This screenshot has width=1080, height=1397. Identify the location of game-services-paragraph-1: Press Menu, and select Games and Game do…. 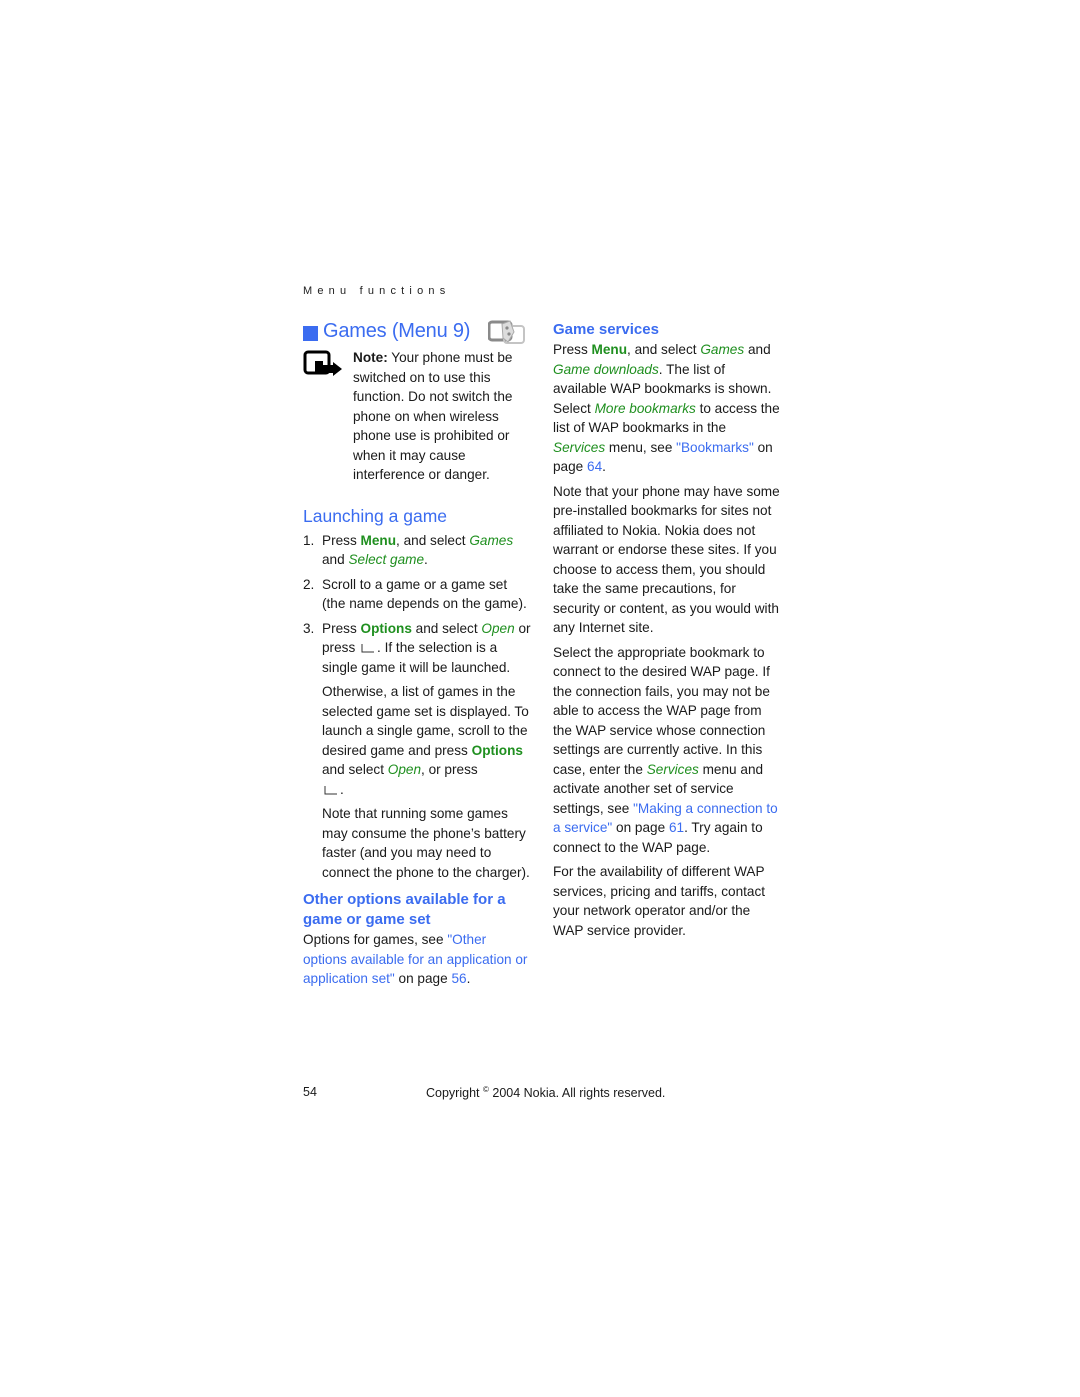
(666, 408).